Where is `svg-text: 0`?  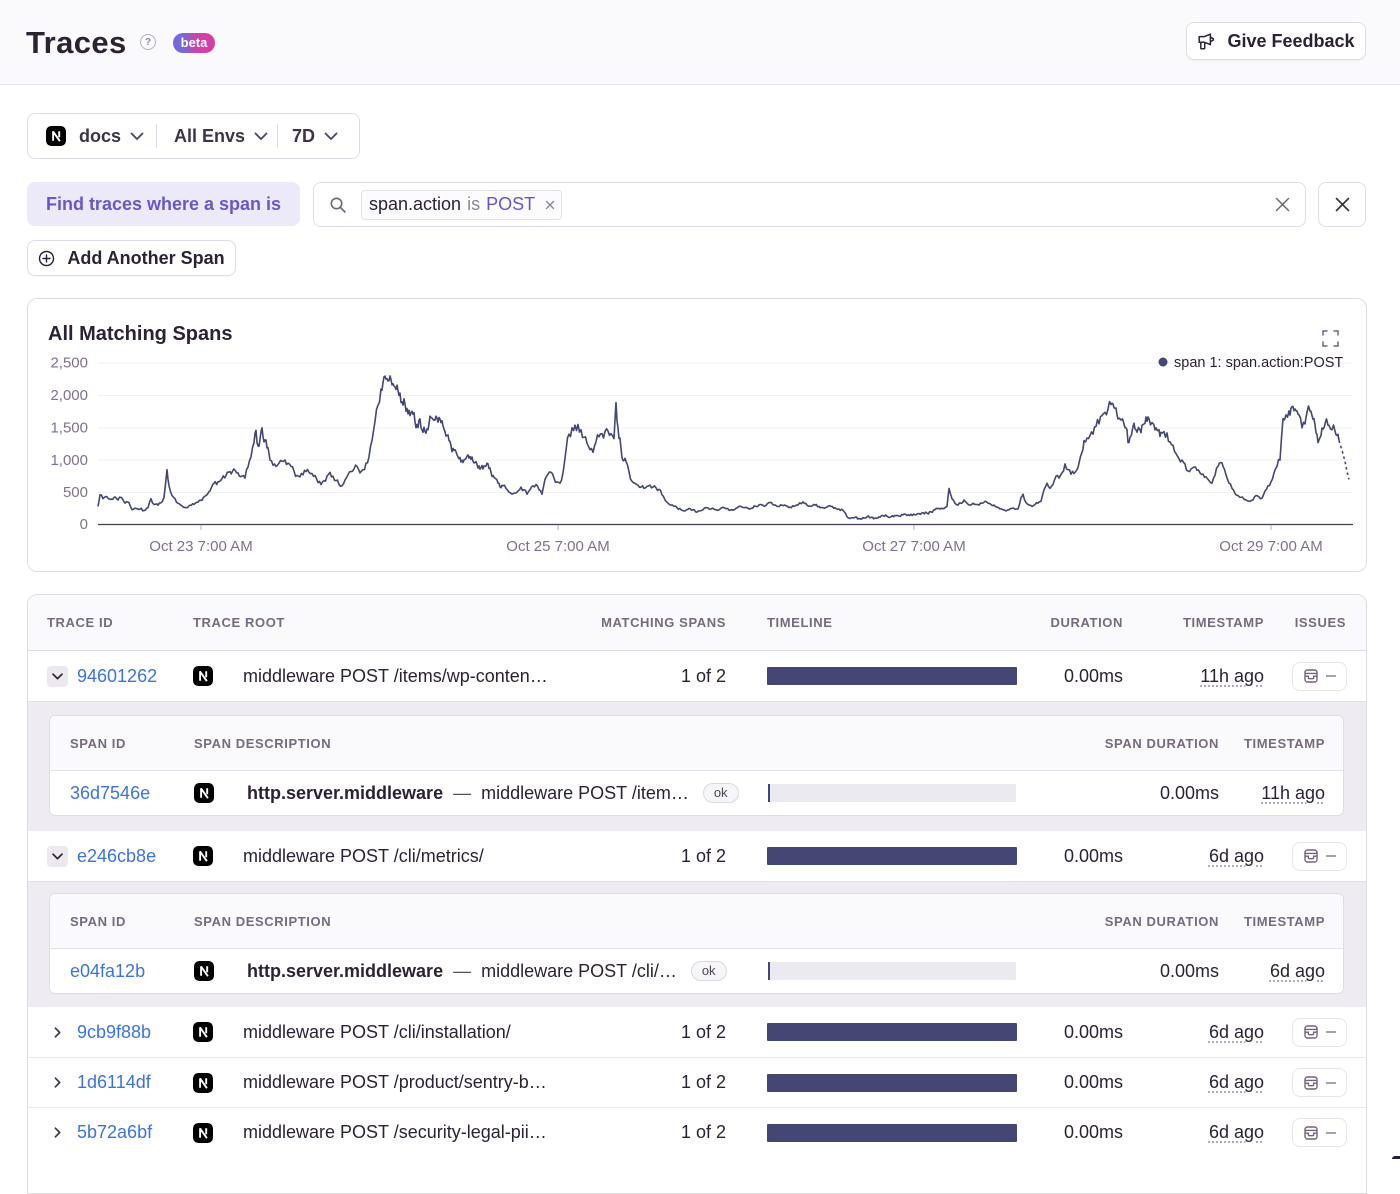
svg-text: 0 is located at coordinates (84, 524).